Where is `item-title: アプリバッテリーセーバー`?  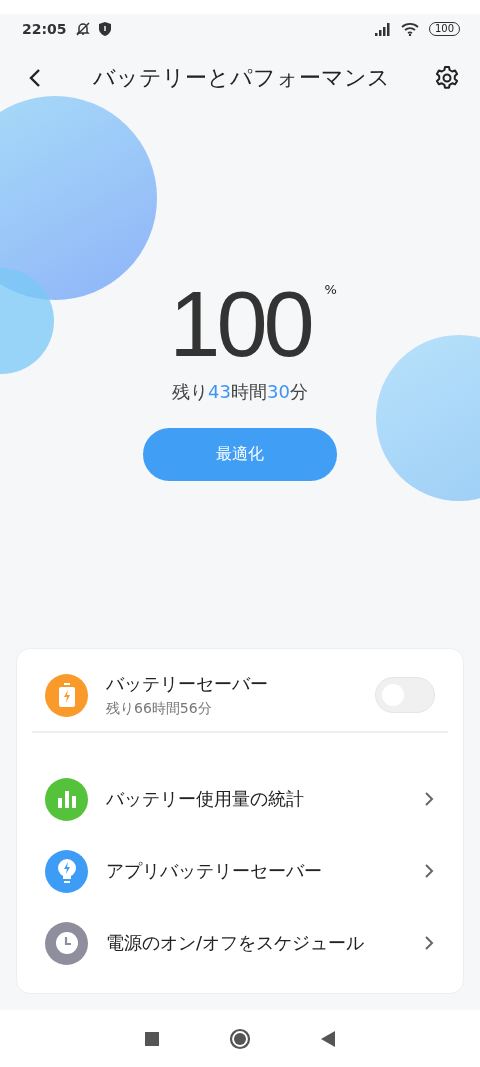 item-title: アプリバッテリーセーバー is located at coordinates (255, 871).